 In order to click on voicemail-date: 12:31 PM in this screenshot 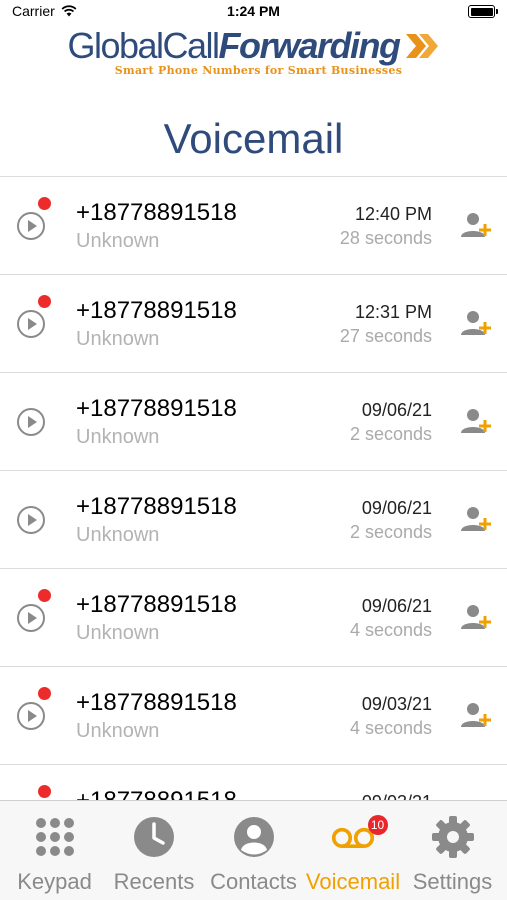, I will do `click(393, 312)`.